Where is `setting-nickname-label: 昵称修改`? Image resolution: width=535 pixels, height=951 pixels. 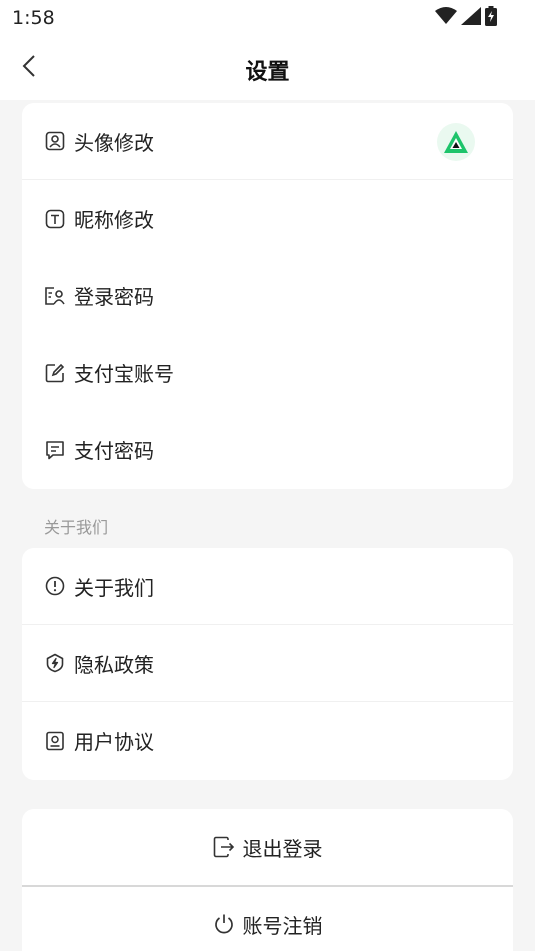 setting-nickname-label: 昵称修改 is located at coordinates (114, 220).